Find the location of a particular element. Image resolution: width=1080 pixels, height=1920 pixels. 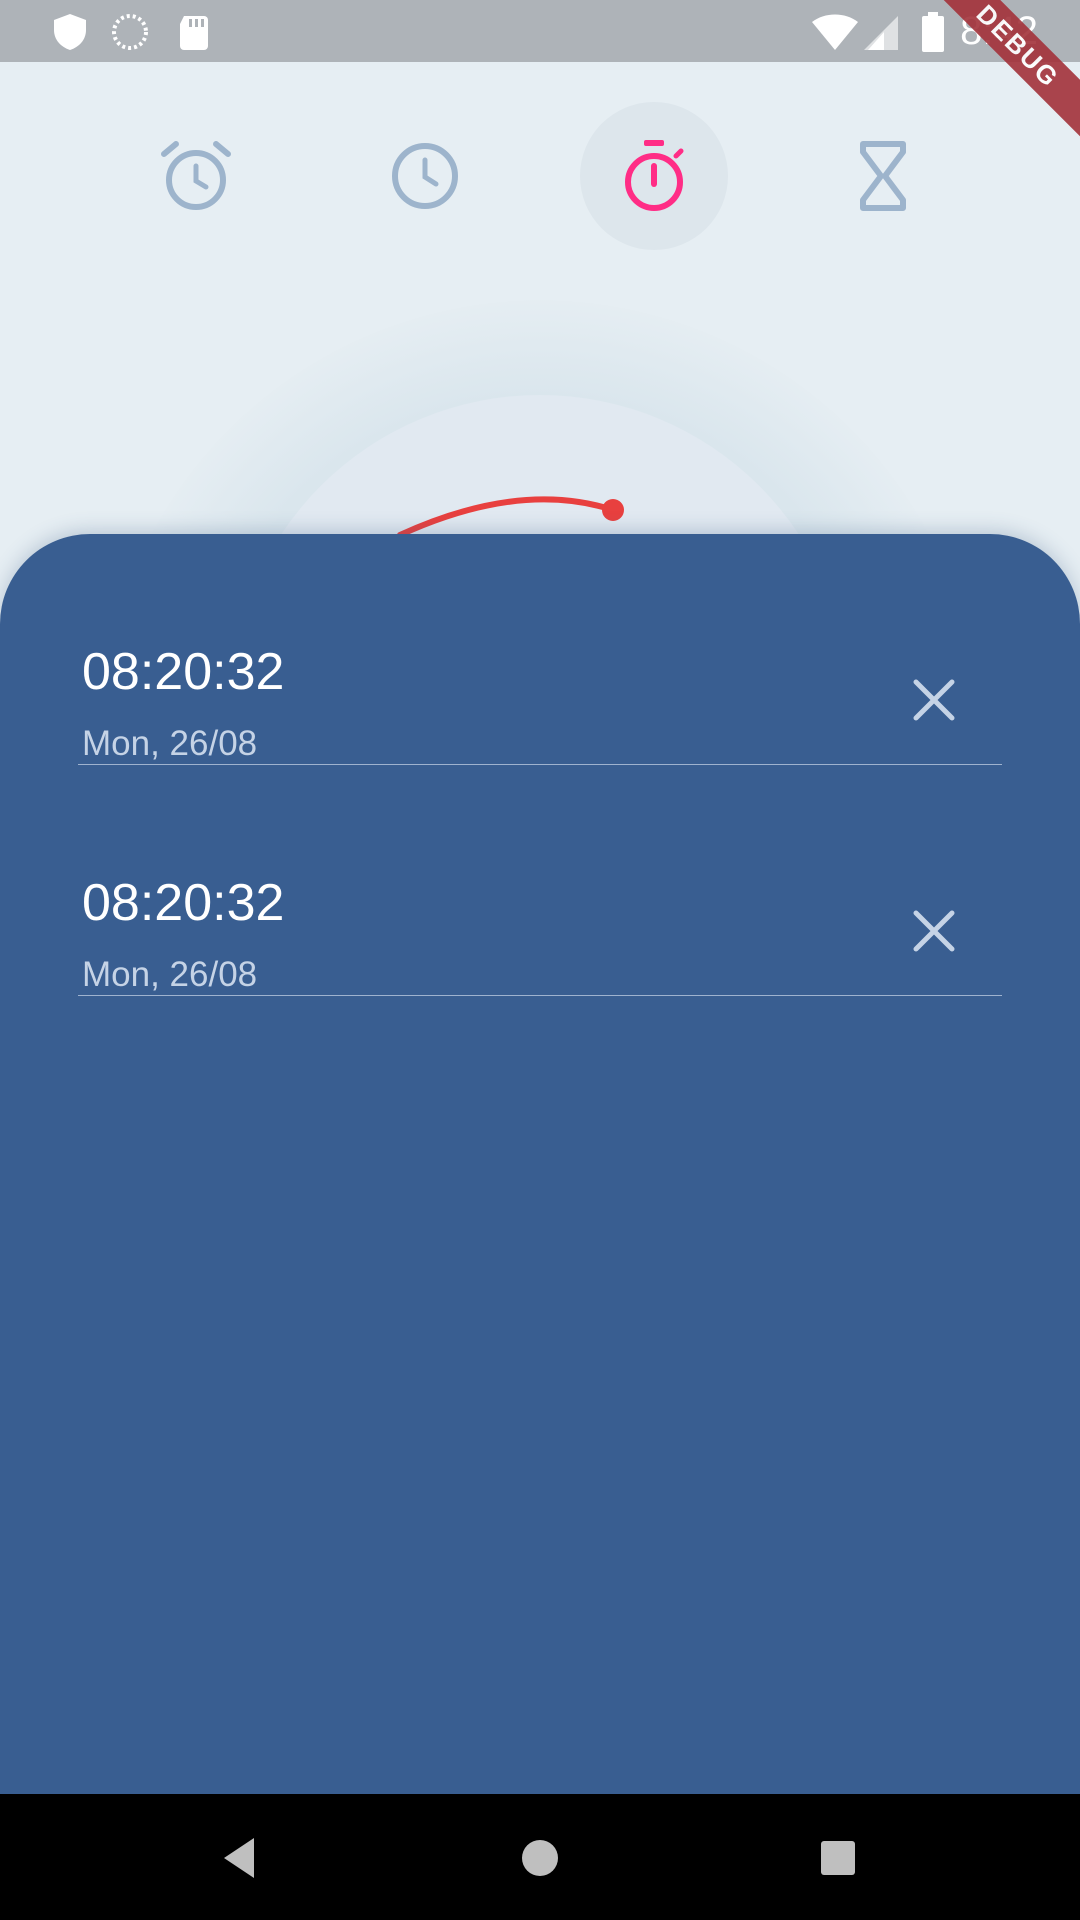

recents-icon is located at coordinates (838, 1858).